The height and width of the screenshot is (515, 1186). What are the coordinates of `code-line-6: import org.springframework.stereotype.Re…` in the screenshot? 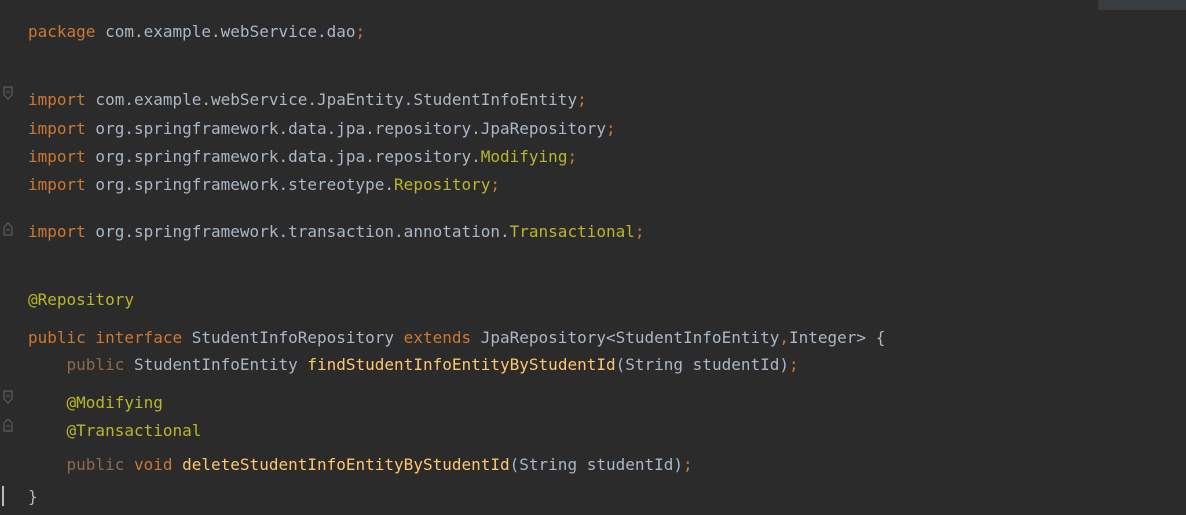 It's located at (264, 185).